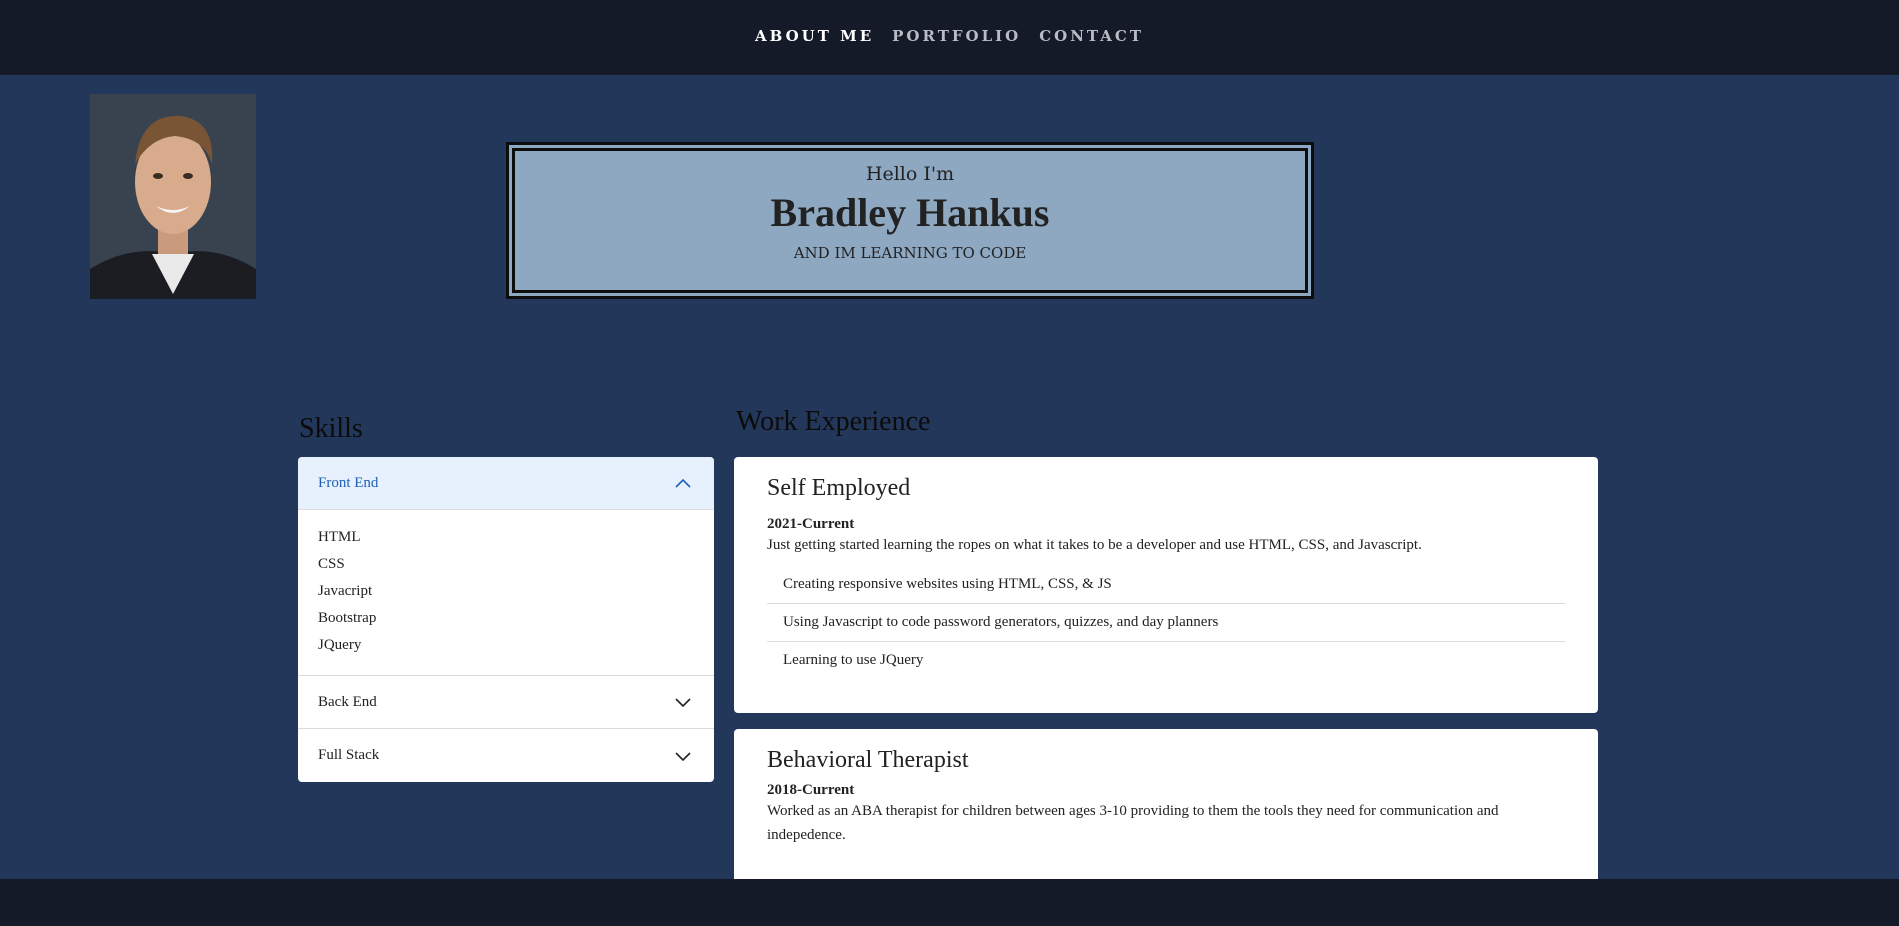 This screenshot has width=1899, height=926. What do you see at coordinates (348, 482) in the screenshot?
I see `accordion-label: Front End` at bounding box center [348, 482].